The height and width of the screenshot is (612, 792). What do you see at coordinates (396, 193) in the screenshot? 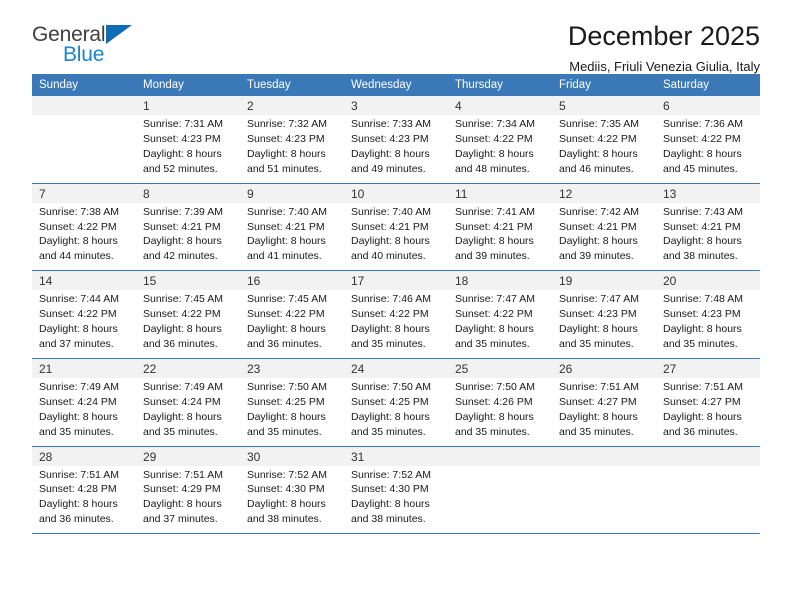
I see `day-number-10: 10` at bounding box center [396, 193].